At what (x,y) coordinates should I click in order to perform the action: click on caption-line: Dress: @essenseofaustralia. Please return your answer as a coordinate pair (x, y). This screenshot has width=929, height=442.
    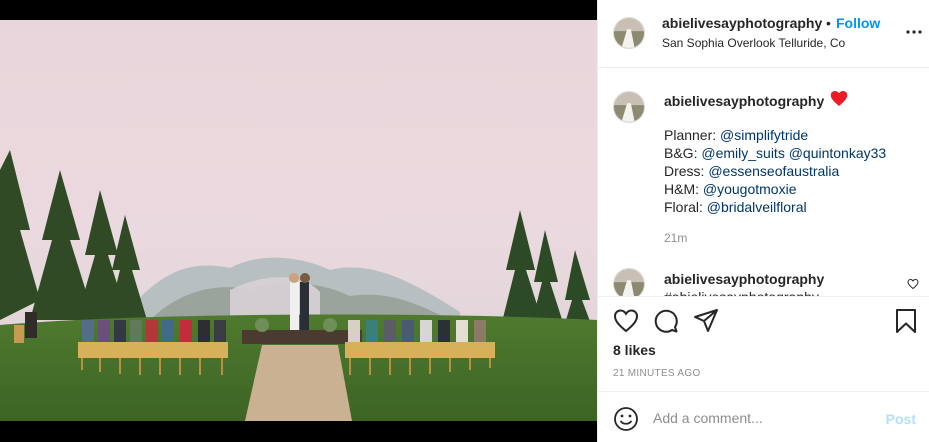
    Looking at the image, I should click on (775, 171).